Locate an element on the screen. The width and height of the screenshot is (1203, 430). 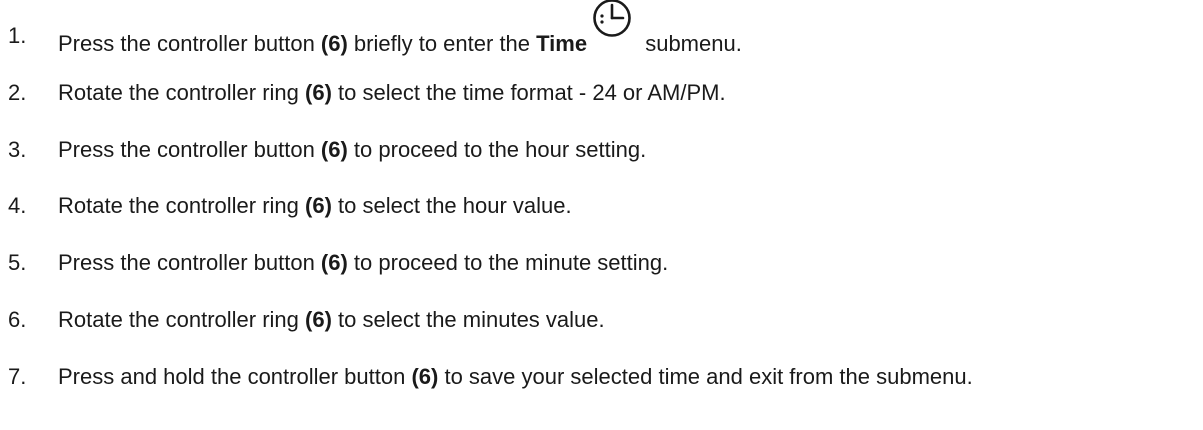
step-number: 4. is located at coordinates (17, 205).